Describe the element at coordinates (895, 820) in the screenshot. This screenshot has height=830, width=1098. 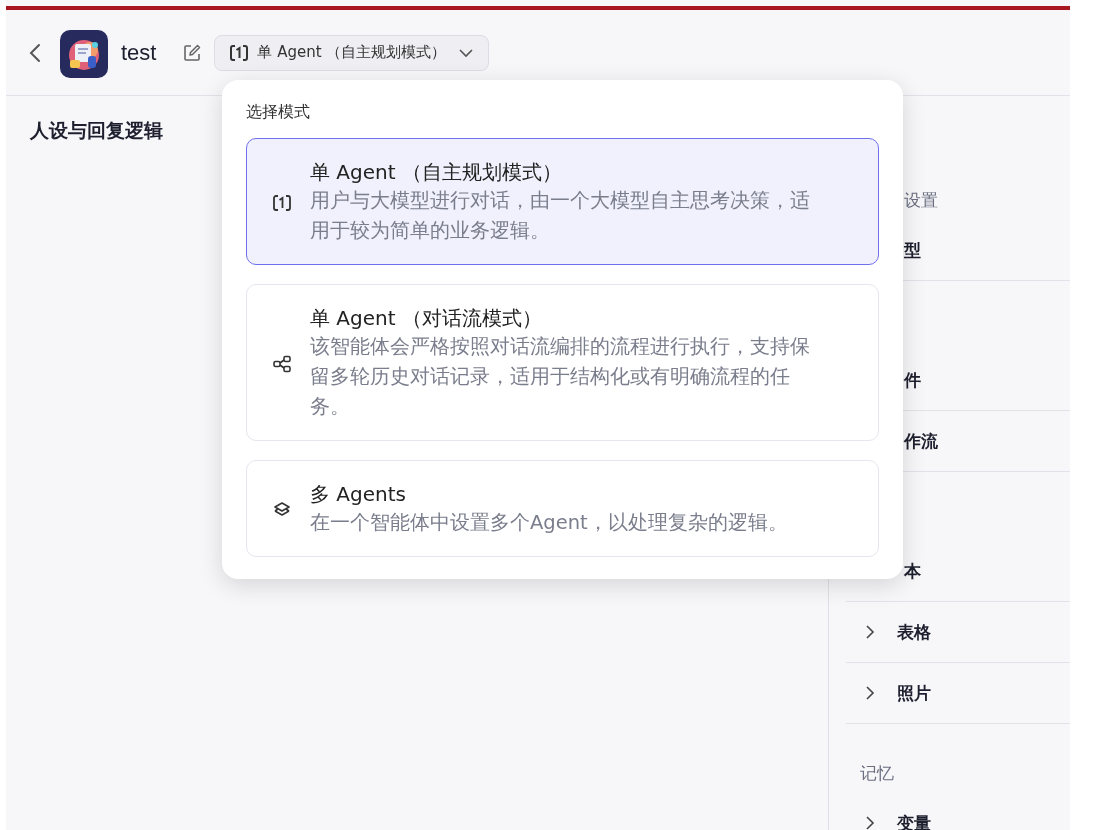
I see `sidebar-item: 变量` at that location.